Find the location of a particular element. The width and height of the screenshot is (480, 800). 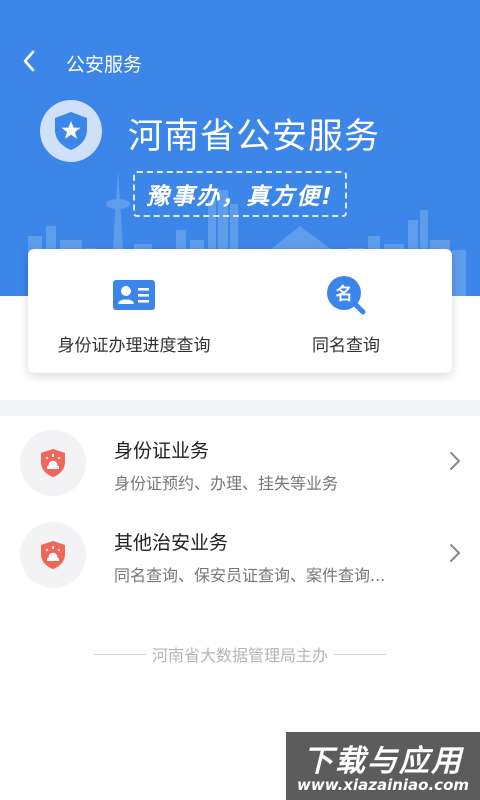

service-description: 身份证预约、办理、挂失等业务 is located at coordinates (226, 483).